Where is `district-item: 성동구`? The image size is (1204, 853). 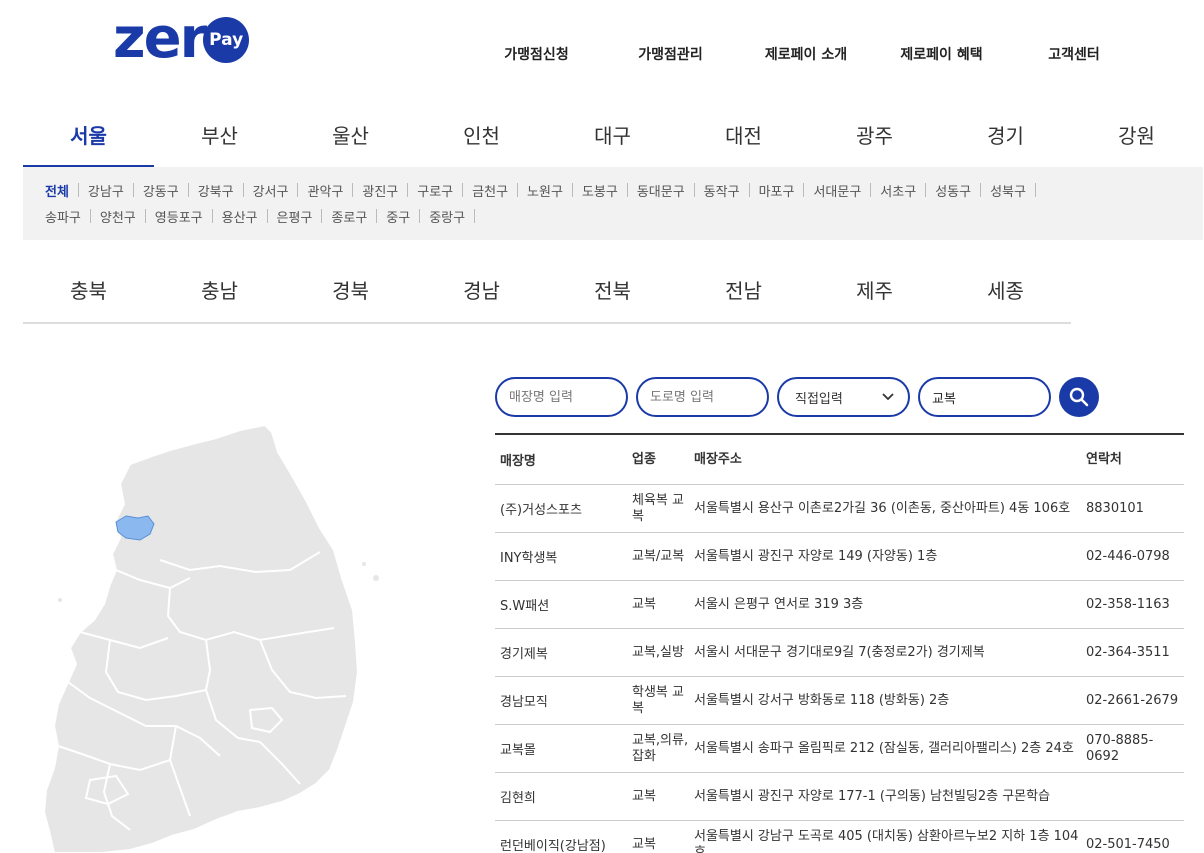
district-item: 성동구 is located at coordinates (953, 190).